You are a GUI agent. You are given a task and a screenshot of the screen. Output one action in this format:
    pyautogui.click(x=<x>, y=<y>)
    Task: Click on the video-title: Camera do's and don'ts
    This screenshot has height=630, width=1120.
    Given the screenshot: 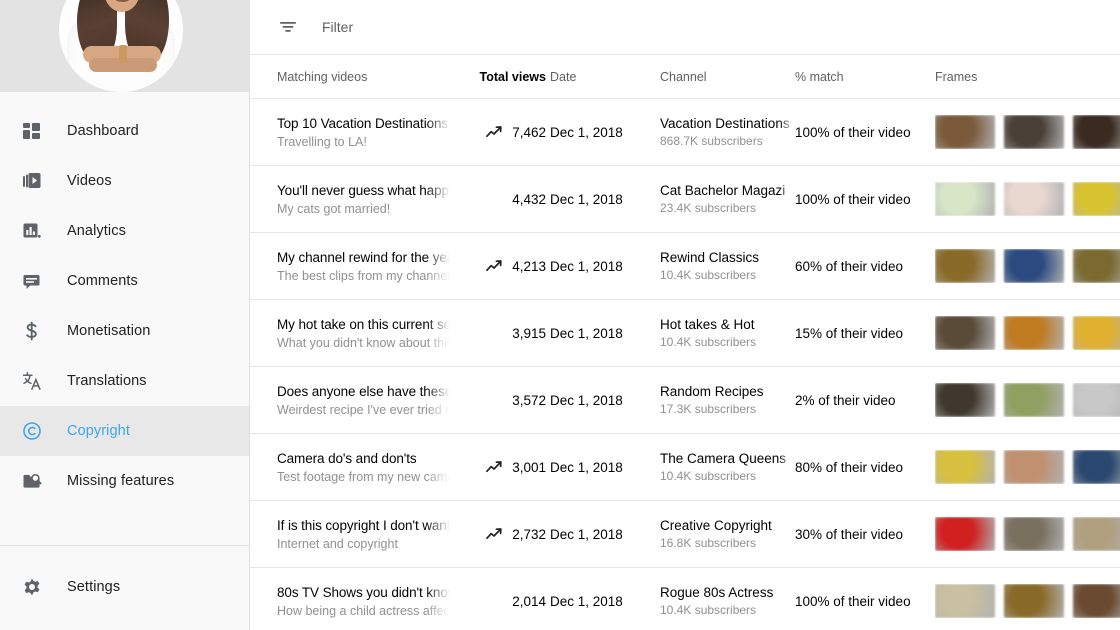 What is the action you would take?
    pyautogui.click(x=363, y=458)
    